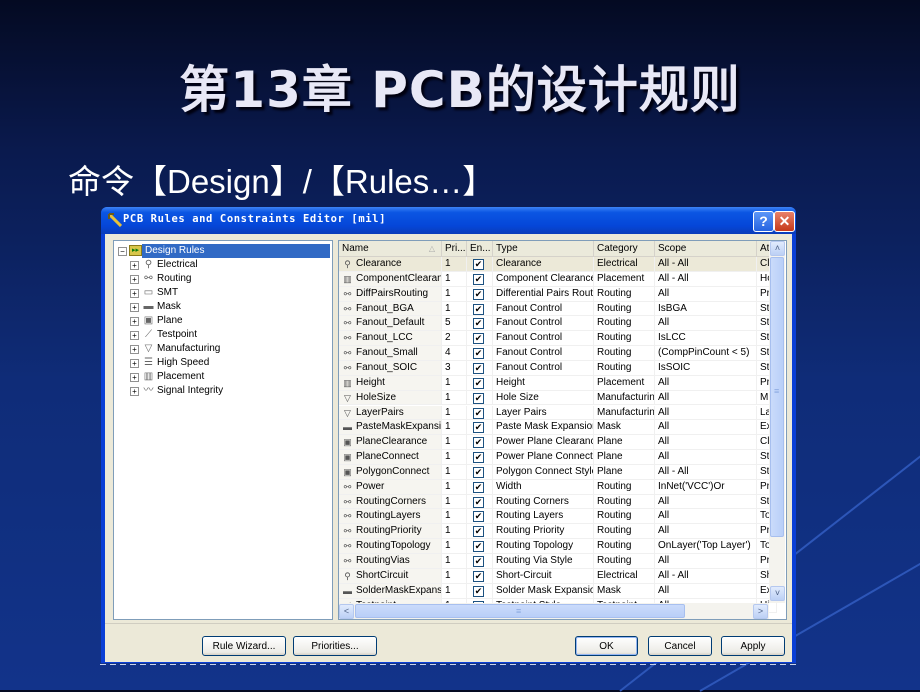 This screenshot has height=692, width=920. What do you see at coordinates (214, 265) in the screenshot?
I see `tree-item-electrical: +⚲Electrical` at bounding box center [214, 265].